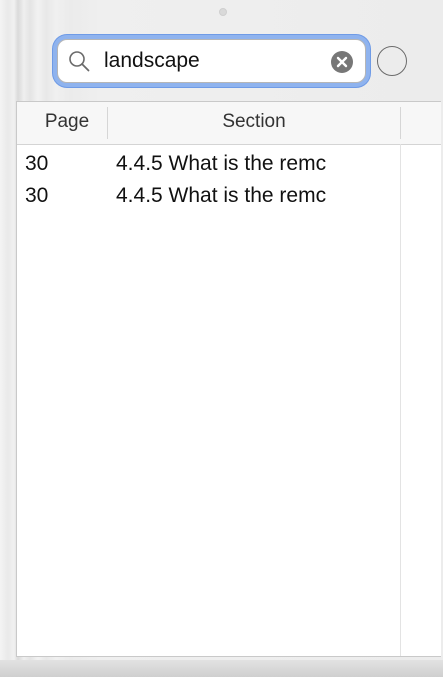 The height and width of the screenshot is (677, 443). Describe the element at coordinates (79, 61) in the screenshot. I see `search-icon` at that location.